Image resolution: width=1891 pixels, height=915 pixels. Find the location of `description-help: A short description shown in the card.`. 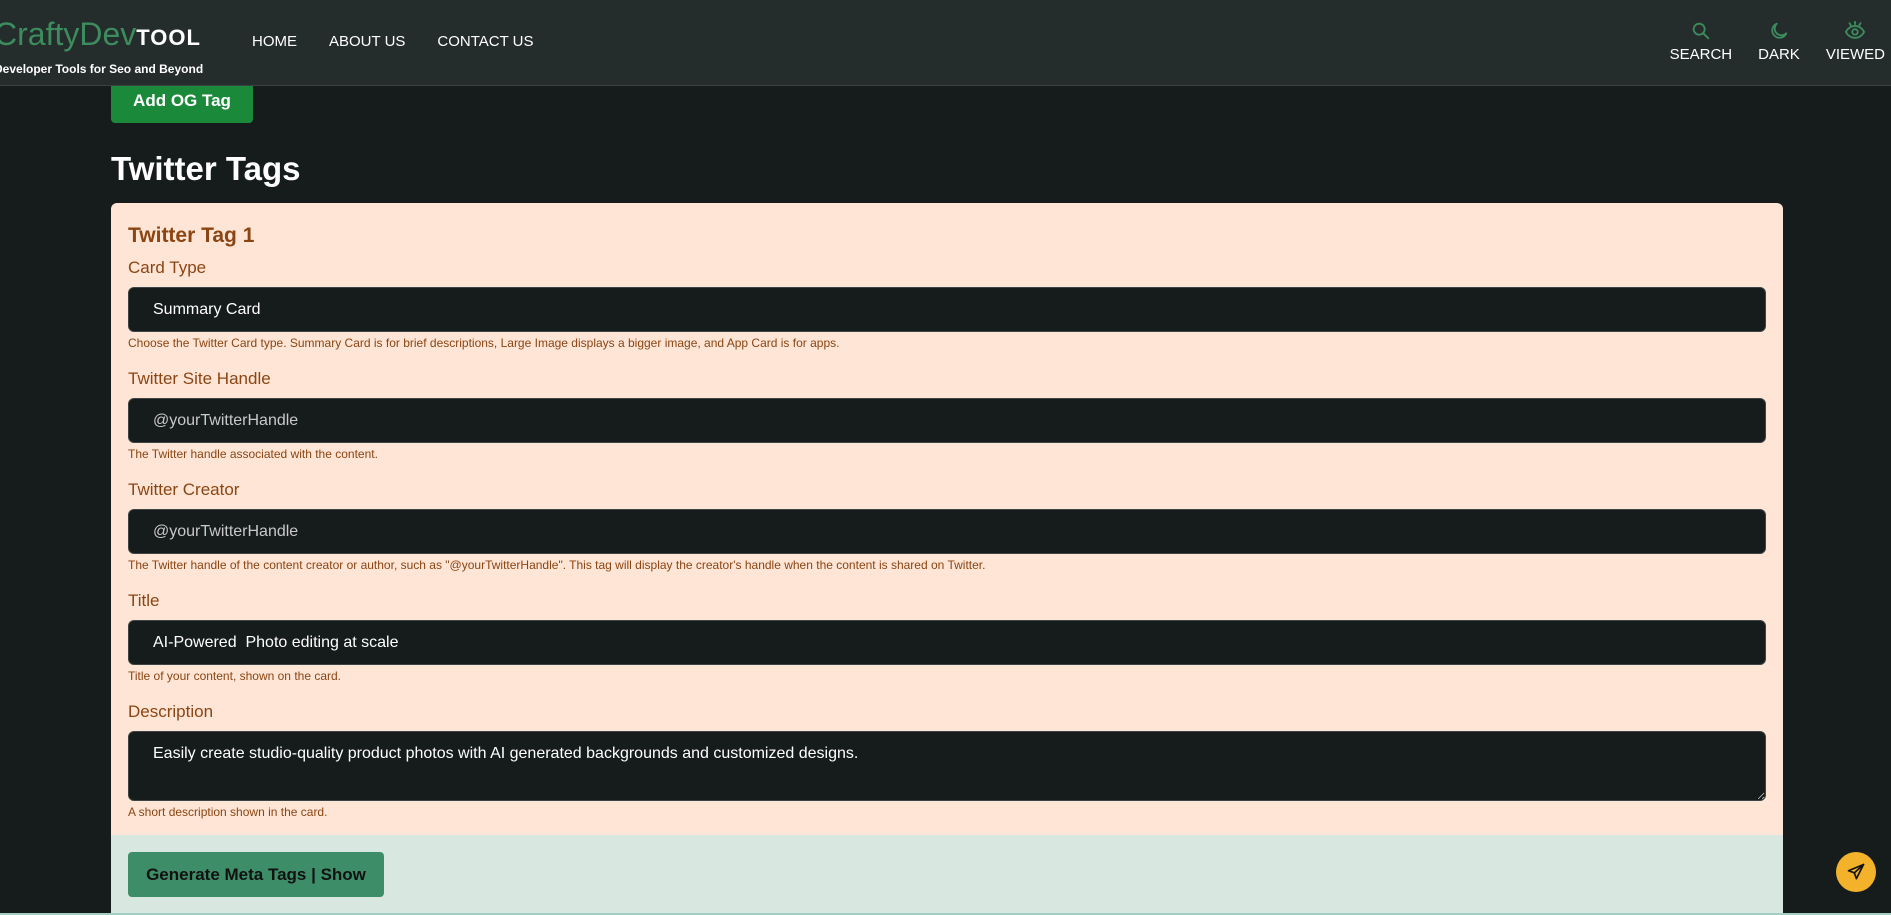

description-help: A short description shown in the card. is located at coordinates (228, 812).